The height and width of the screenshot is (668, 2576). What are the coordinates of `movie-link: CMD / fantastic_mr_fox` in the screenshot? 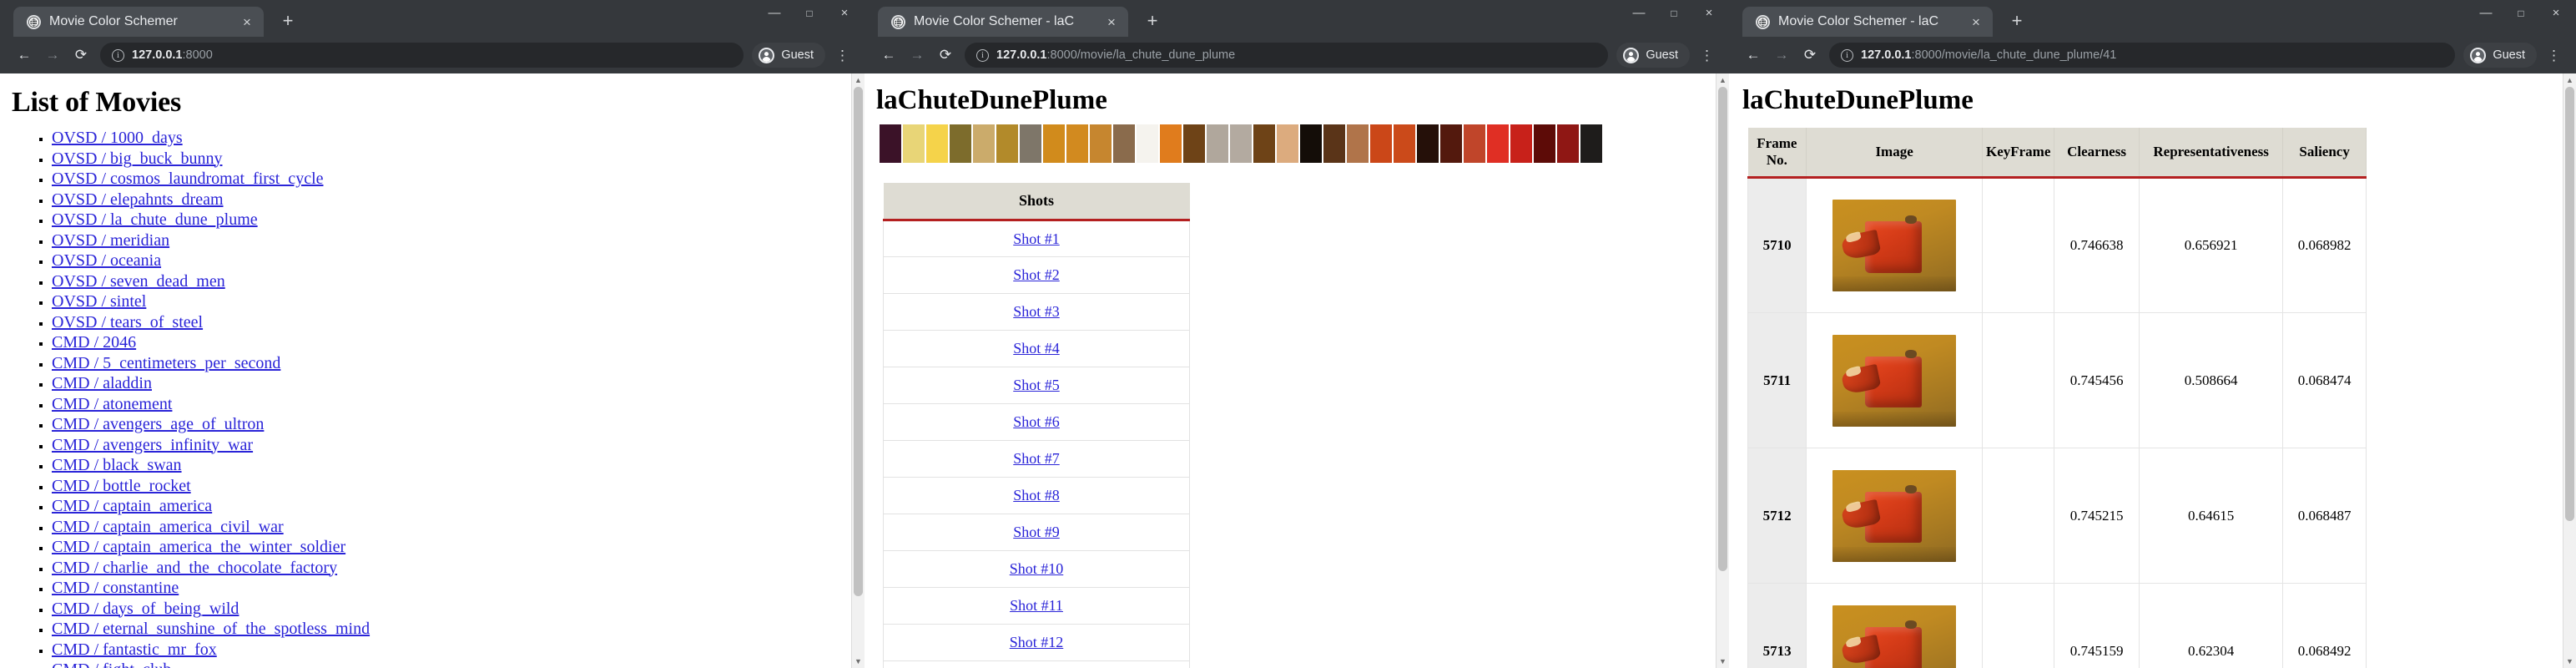 It's located at (134, 649).